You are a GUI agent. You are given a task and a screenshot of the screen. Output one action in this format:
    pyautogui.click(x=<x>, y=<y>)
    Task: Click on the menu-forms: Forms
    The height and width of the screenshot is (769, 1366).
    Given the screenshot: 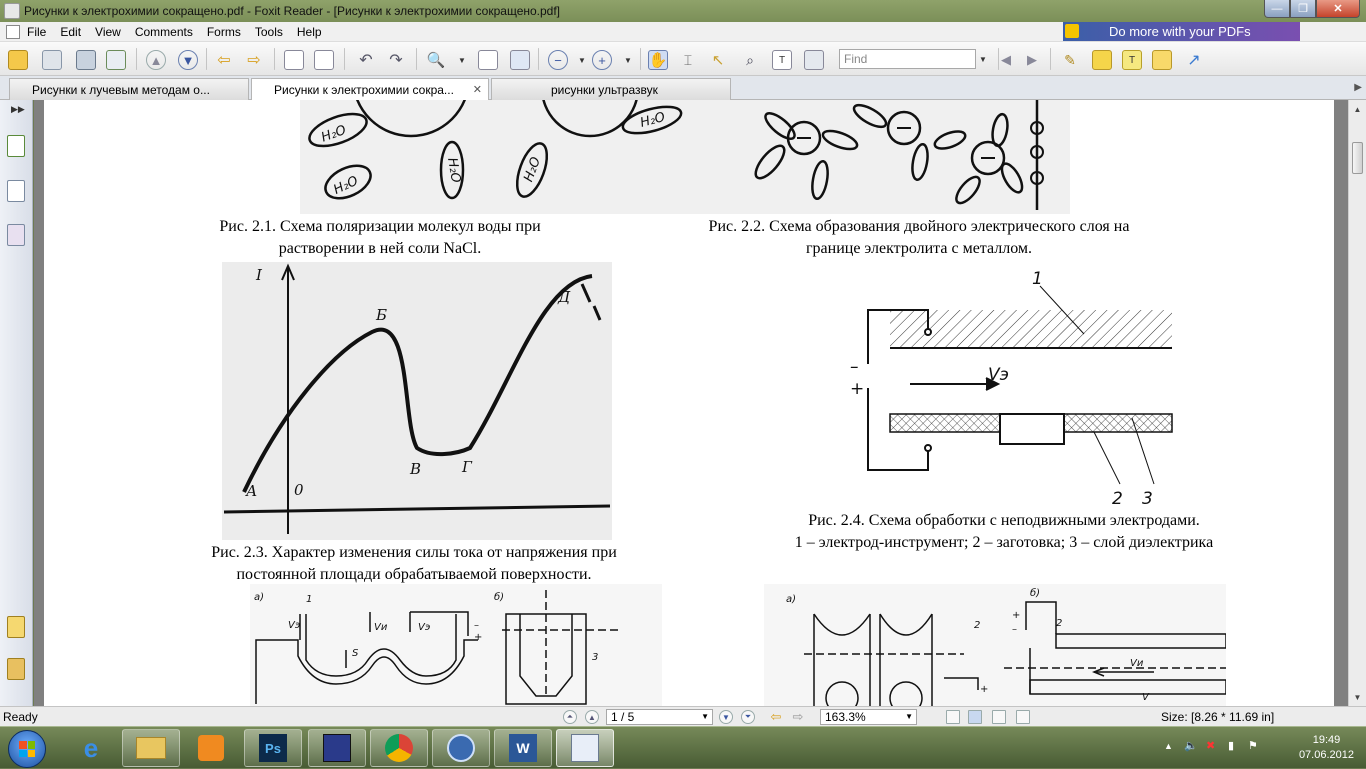 What is the action you would take?
    pyautogui.click(x=224, y=32)
    